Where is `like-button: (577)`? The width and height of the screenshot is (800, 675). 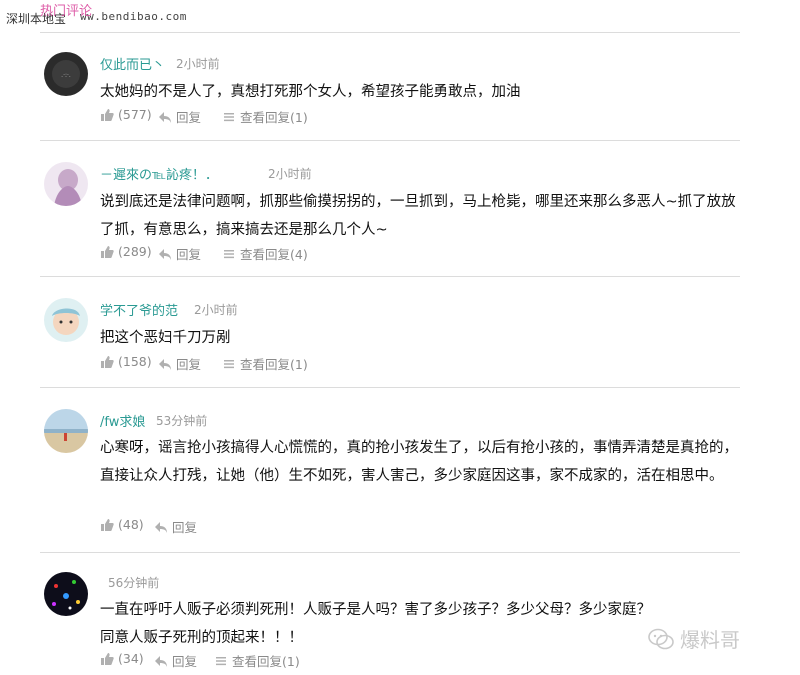 like-button: (577) is located at coordinates (126, 114).